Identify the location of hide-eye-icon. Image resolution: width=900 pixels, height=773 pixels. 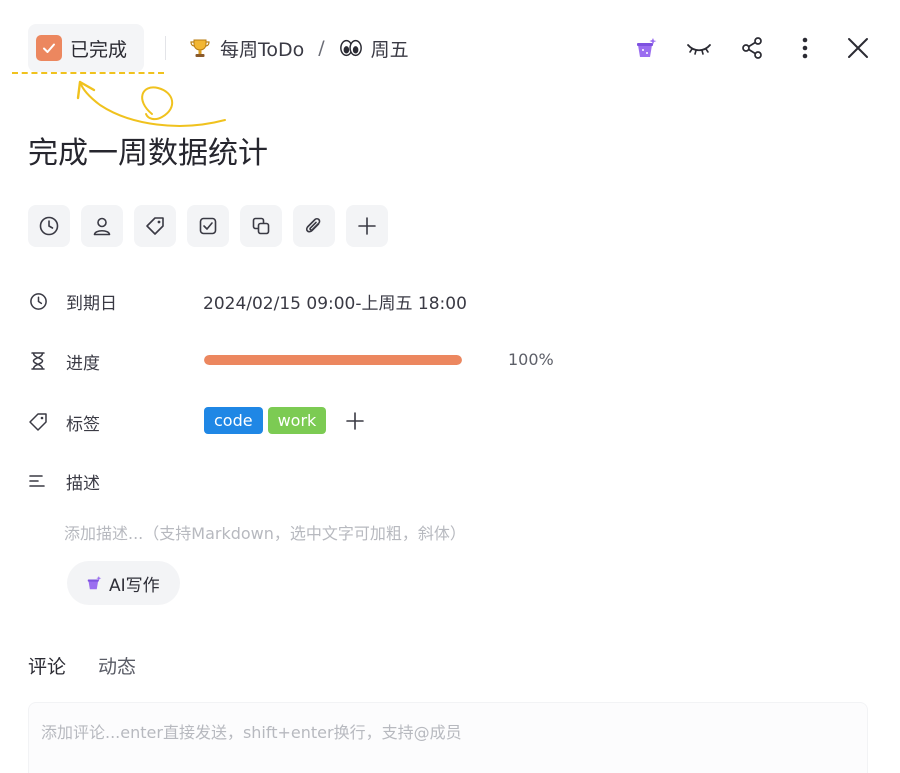
(699, 48).